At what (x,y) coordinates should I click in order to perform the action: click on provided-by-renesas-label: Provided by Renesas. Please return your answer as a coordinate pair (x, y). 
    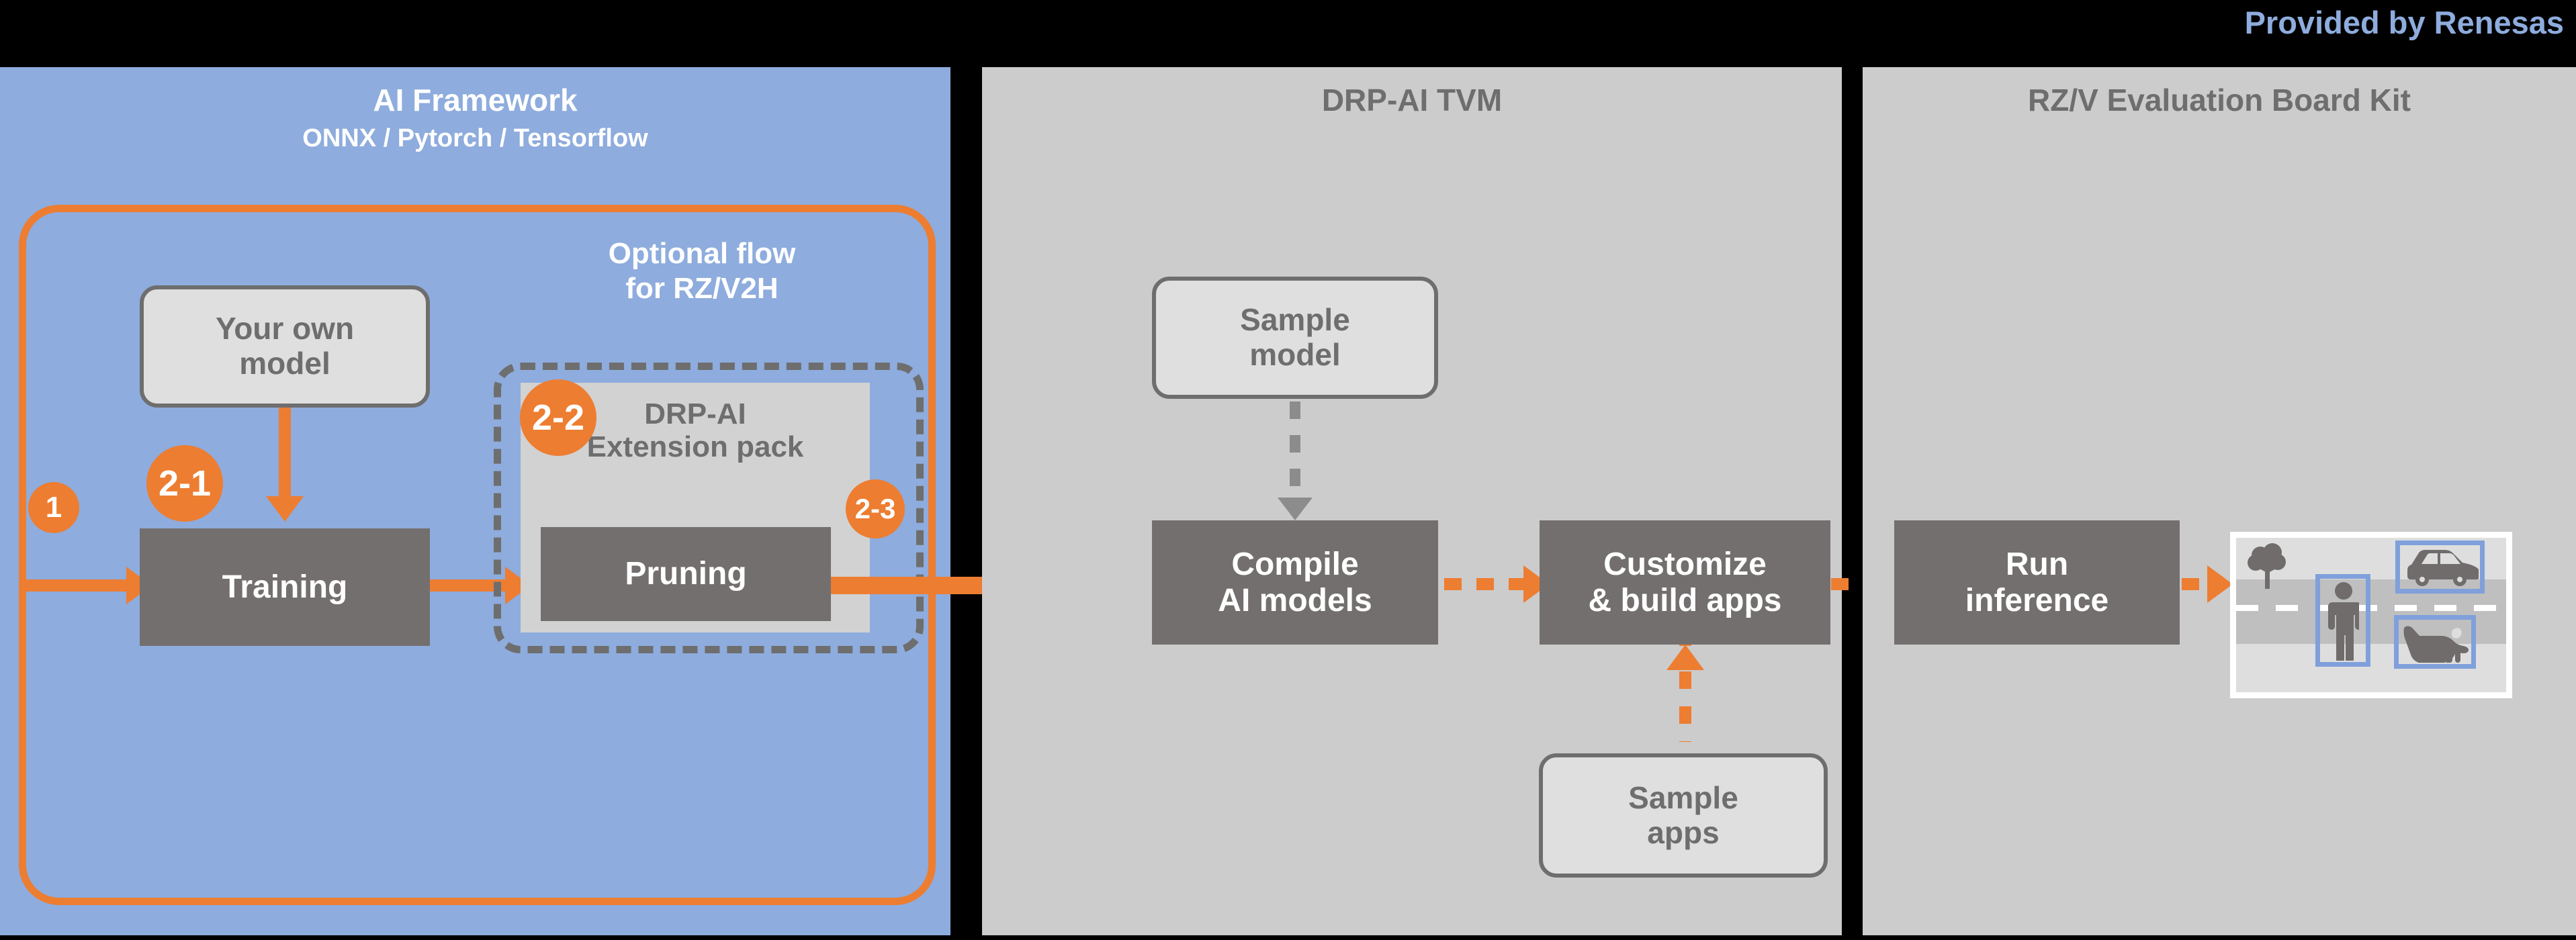
    Looking at the image, I should click on (2404, 22).